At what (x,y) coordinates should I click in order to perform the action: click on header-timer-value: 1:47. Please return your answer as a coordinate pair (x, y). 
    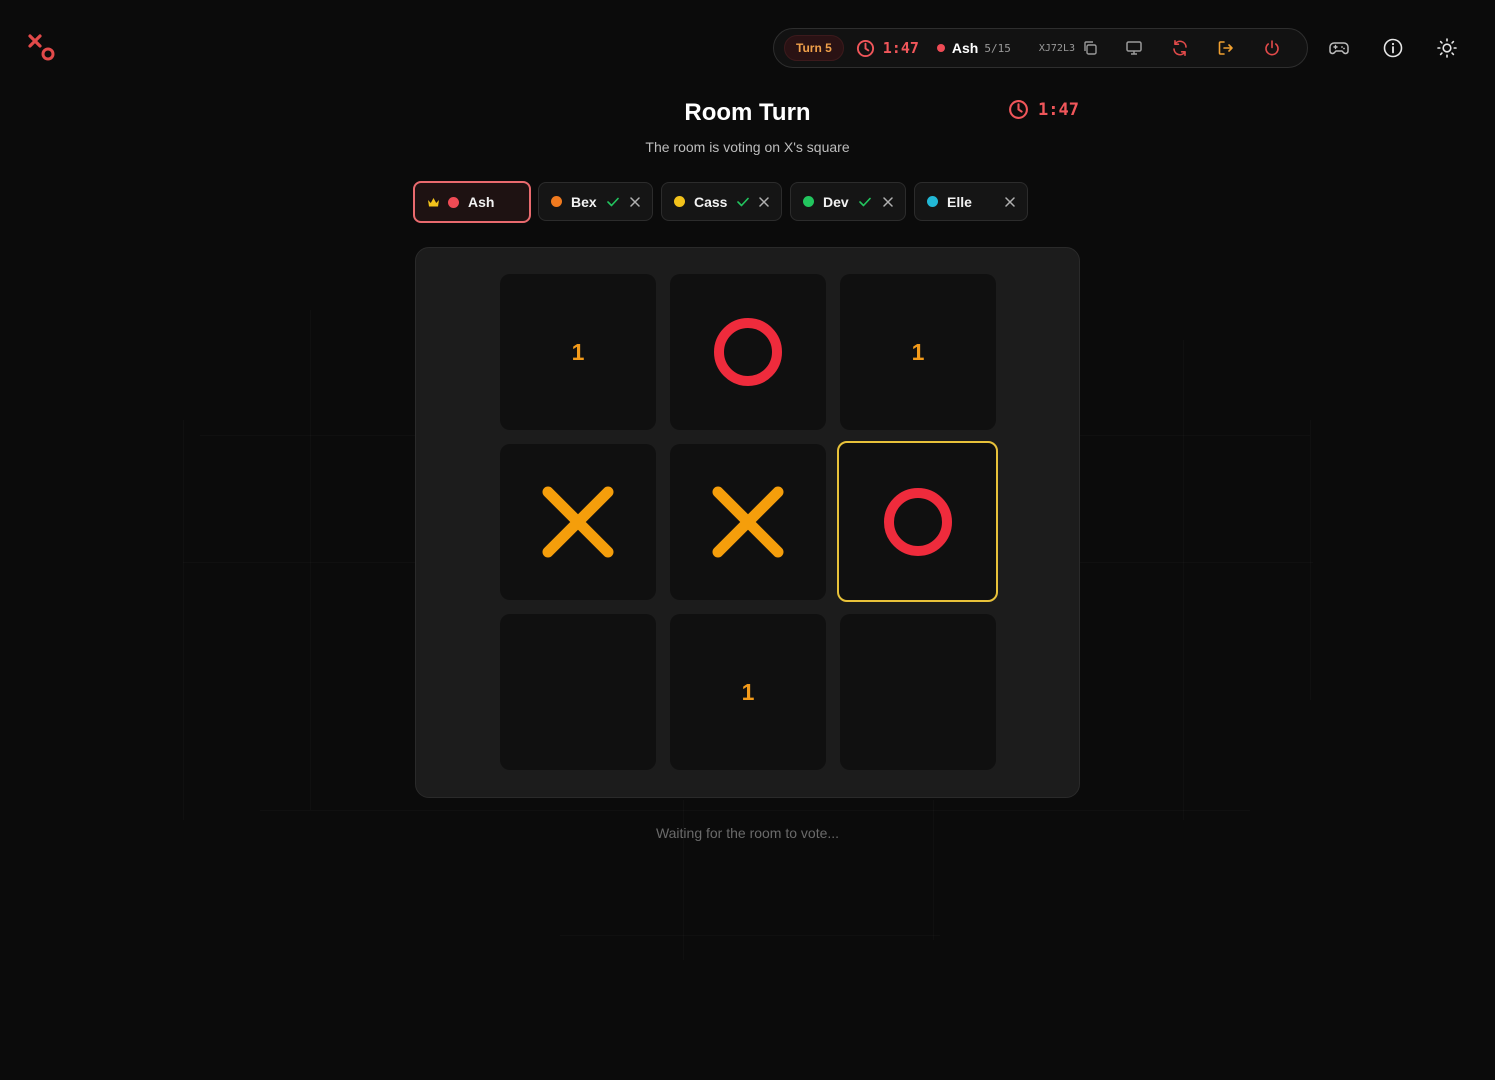
    Looking at the image, I should click on (900, 48).